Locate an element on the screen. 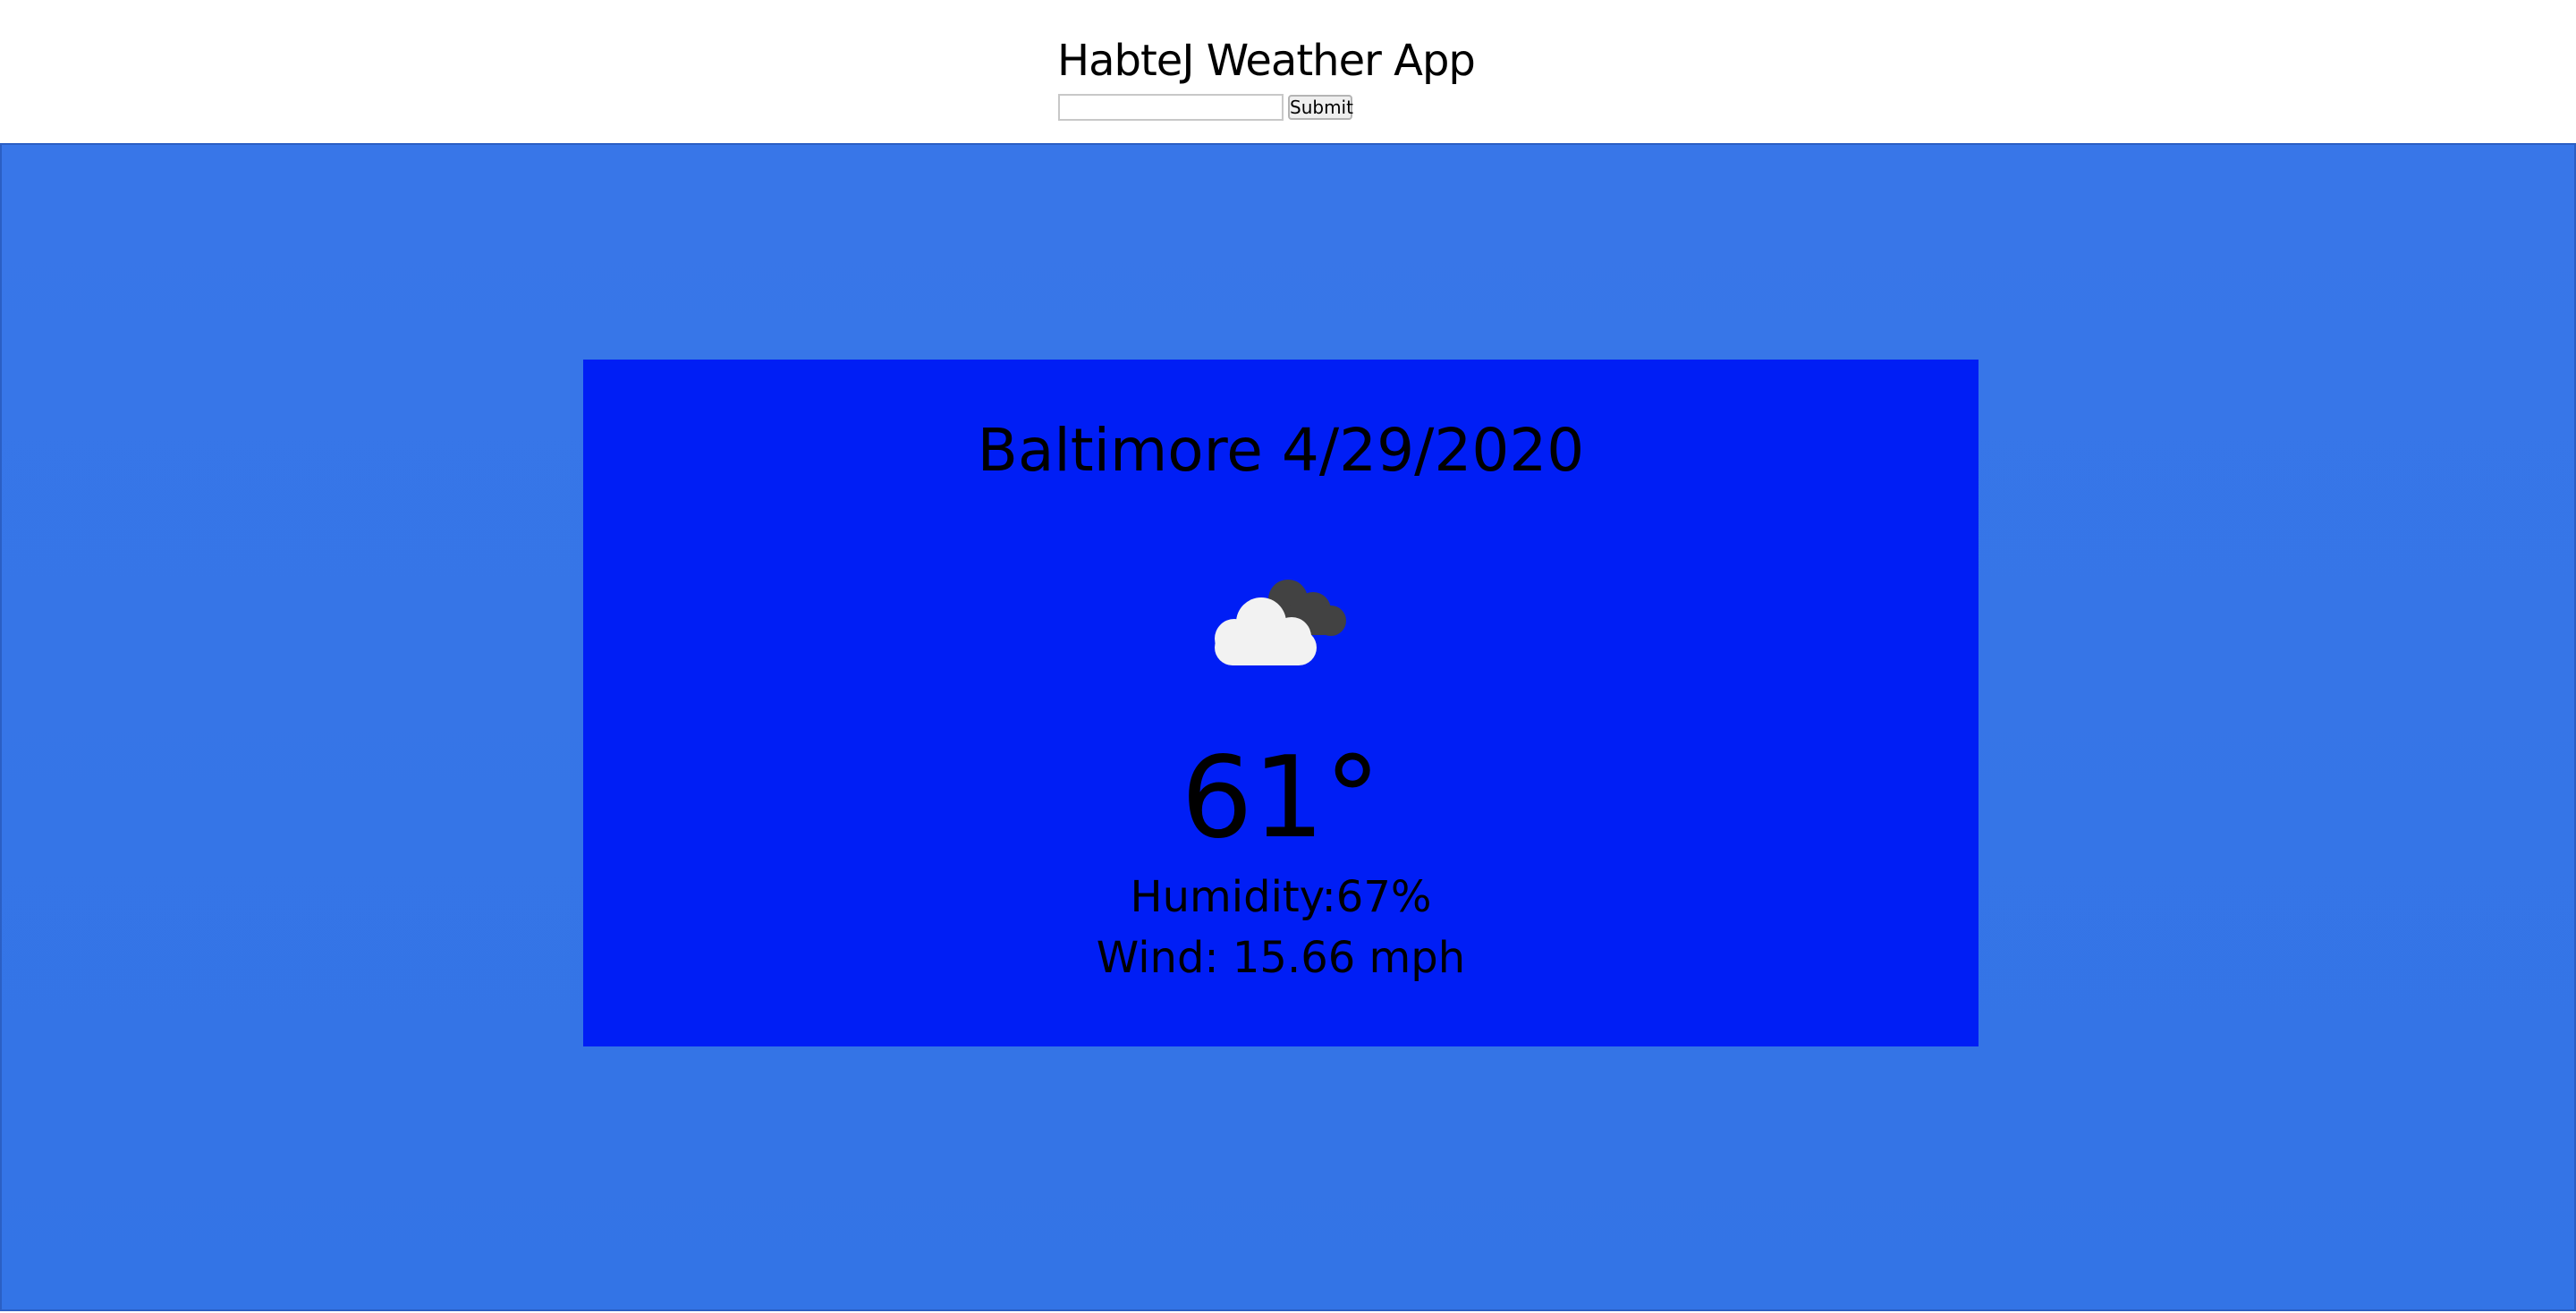  humidity-value: Humidity:67% is located at coordinates (1281, 897).